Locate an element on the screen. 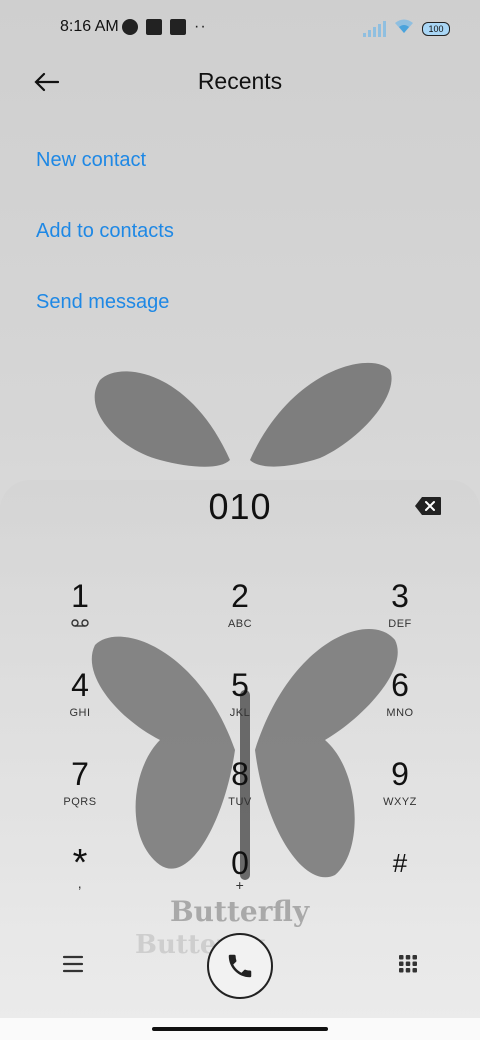 This screenshot has height=1040, width=480. key-digit: 1 is located at coordinates (80, 596).